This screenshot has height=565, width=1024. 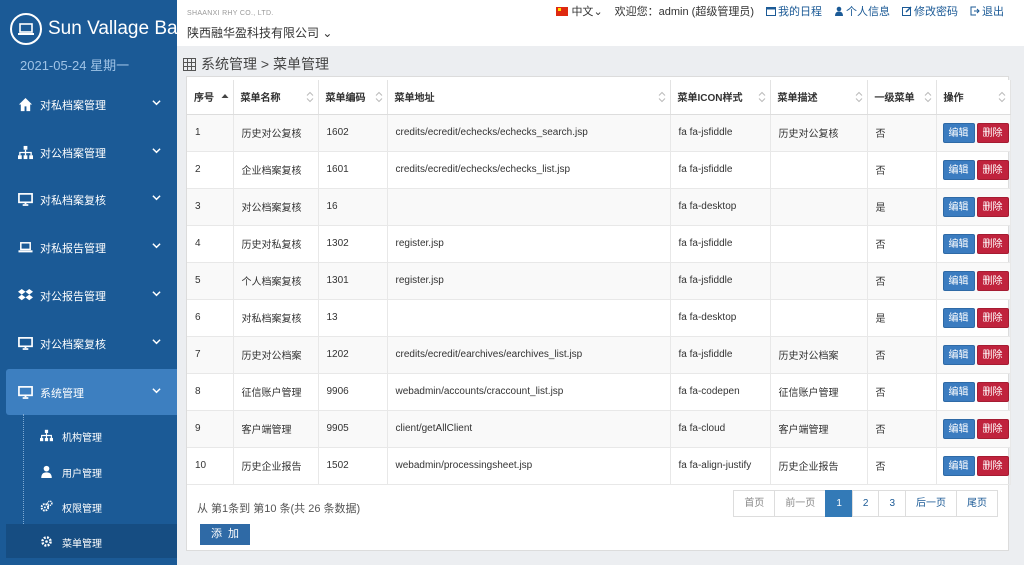 What do you see at coordinates (88, 506) in the screenshot?
I see `sidebar-subitem-3: 权限管理` at bounding box center [88, 506].